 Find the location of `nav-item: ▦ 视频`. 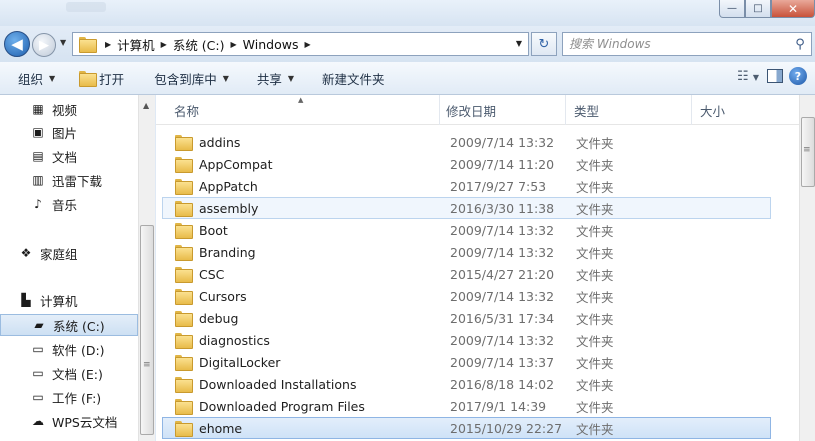

nav-item: ▦ 视频 is located at coordinates (69, 109).